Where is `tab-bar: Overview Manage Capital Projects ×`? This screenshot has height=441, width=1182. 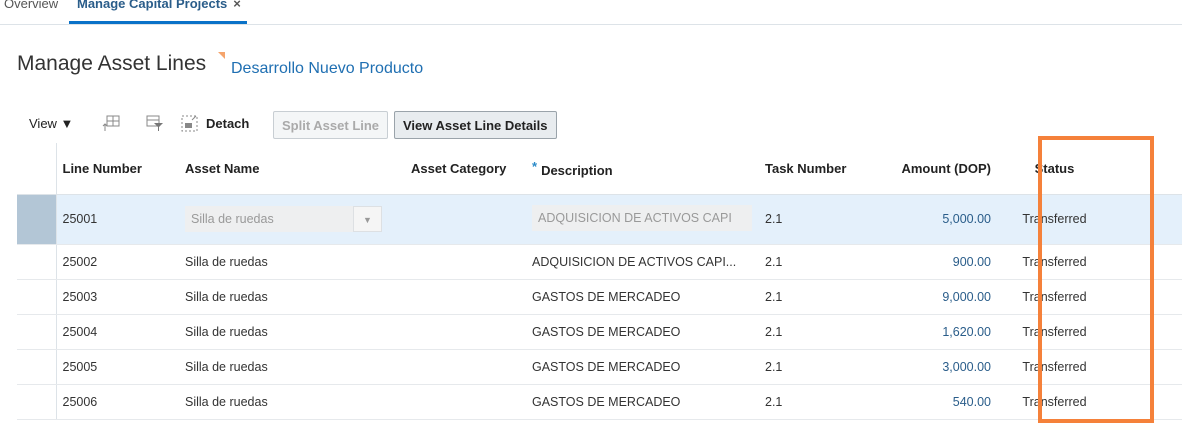
tab-bar: Overview Manage Capital Projects × is located at coordinates (591, 12).